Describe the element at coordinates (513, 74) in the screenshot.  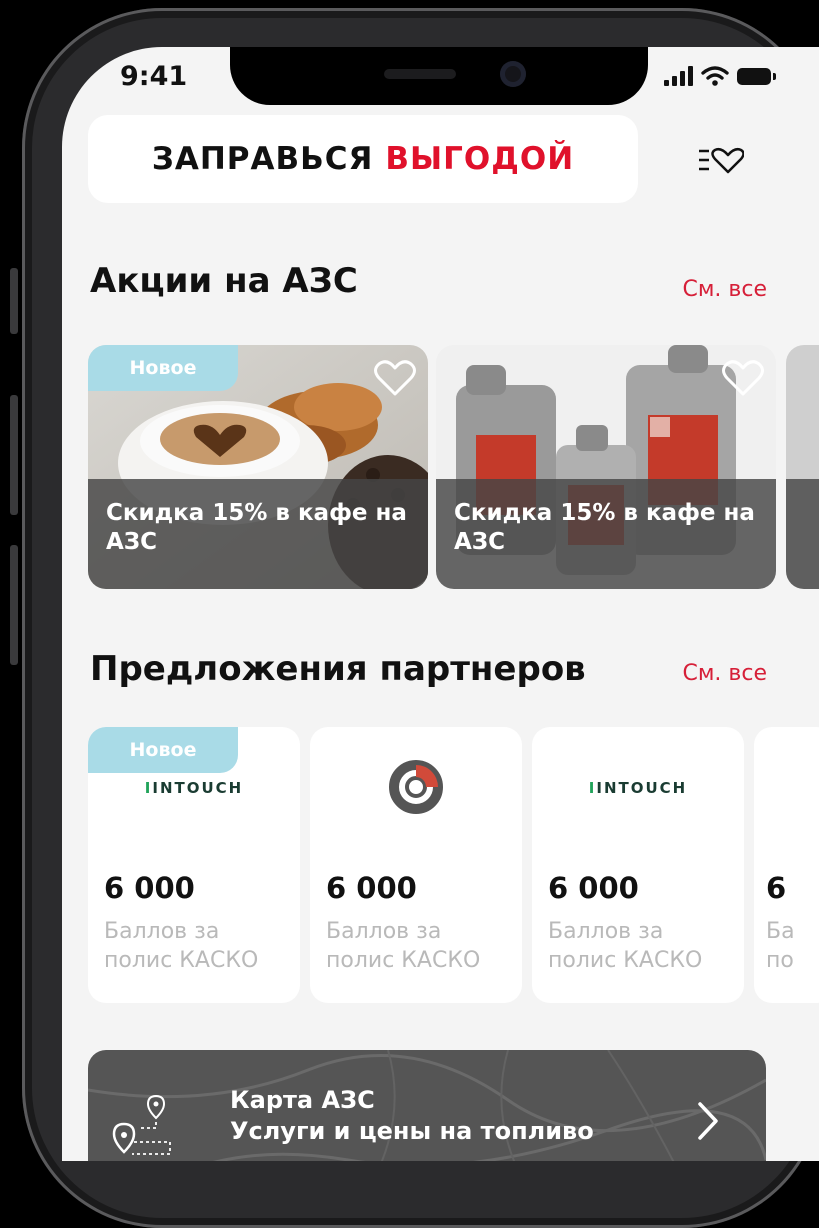
I see `front-camera` at that location.